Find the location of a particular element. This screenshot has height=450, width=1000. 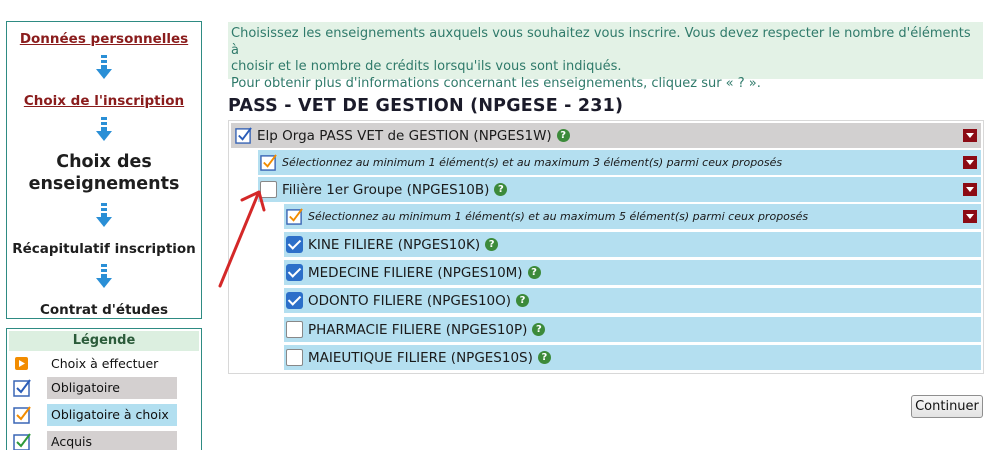

step-summary: Récapitulatif inscription is located at coordinates (104, 249).